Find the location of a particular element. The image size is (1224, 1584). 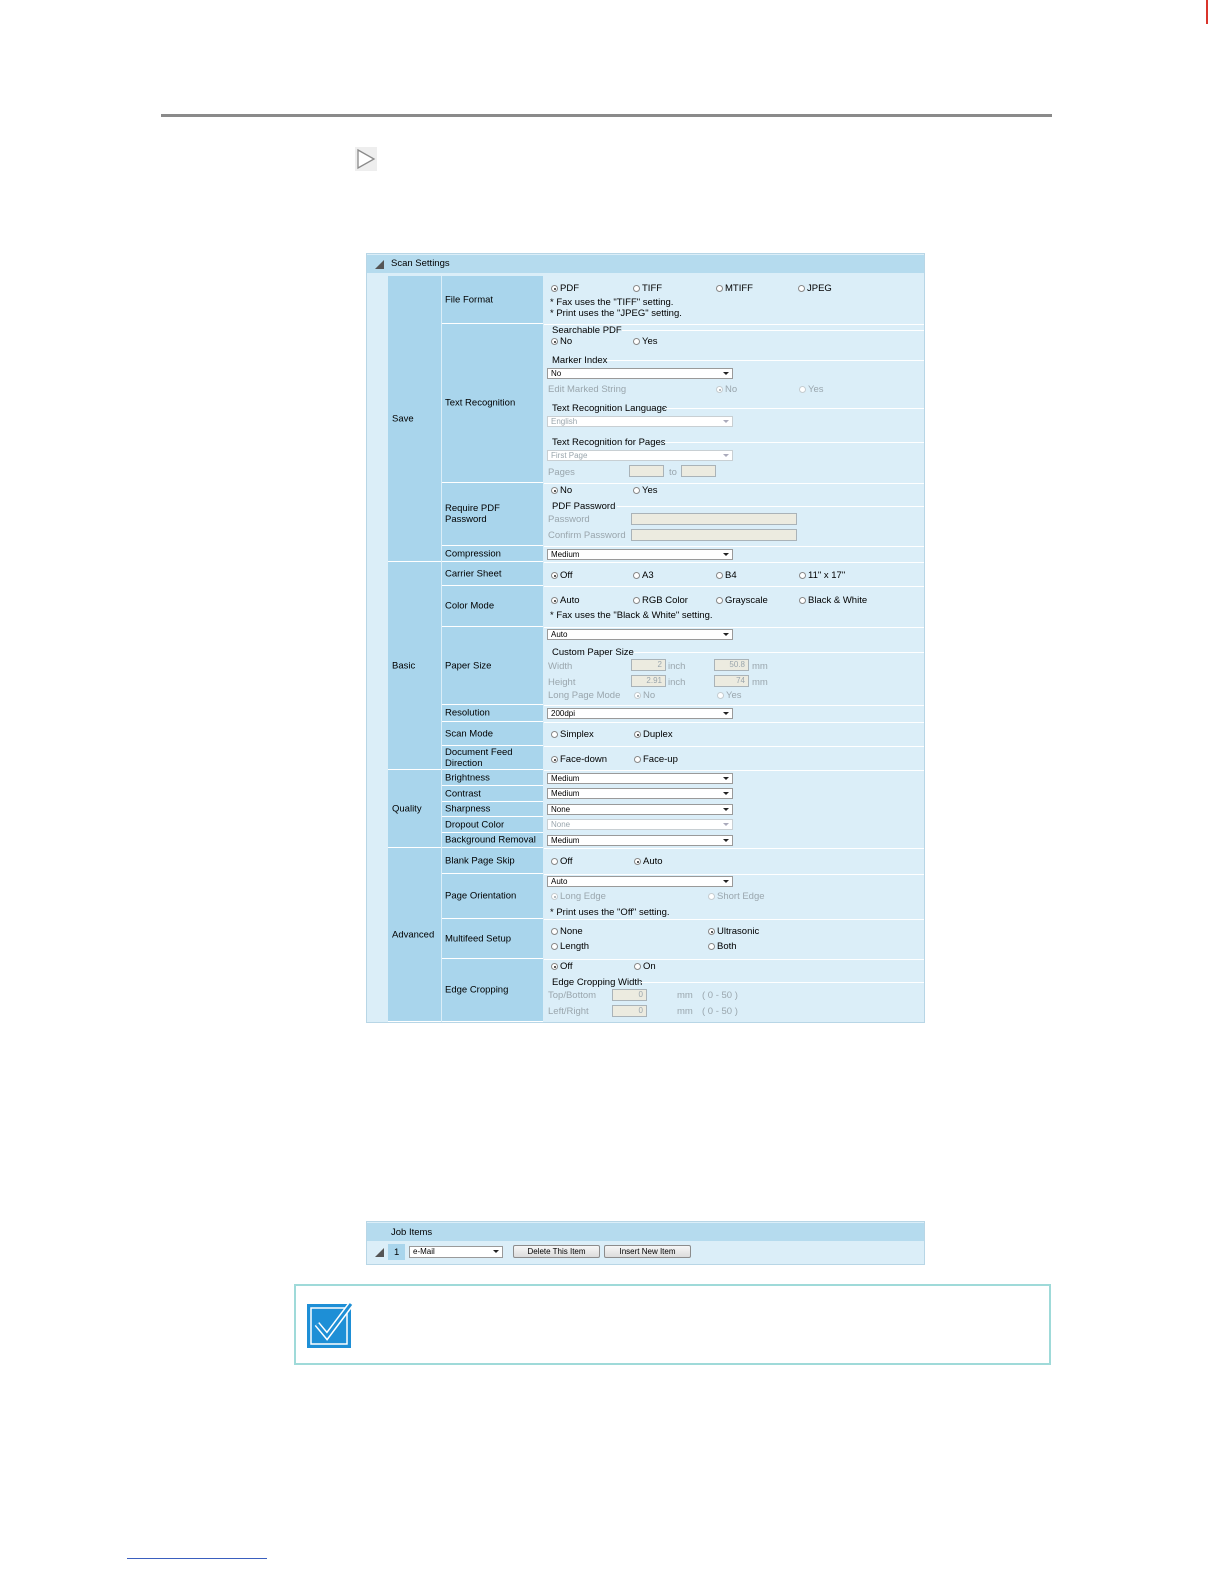

carrier-a3-label: A3 is located at coordinates (648, 575).